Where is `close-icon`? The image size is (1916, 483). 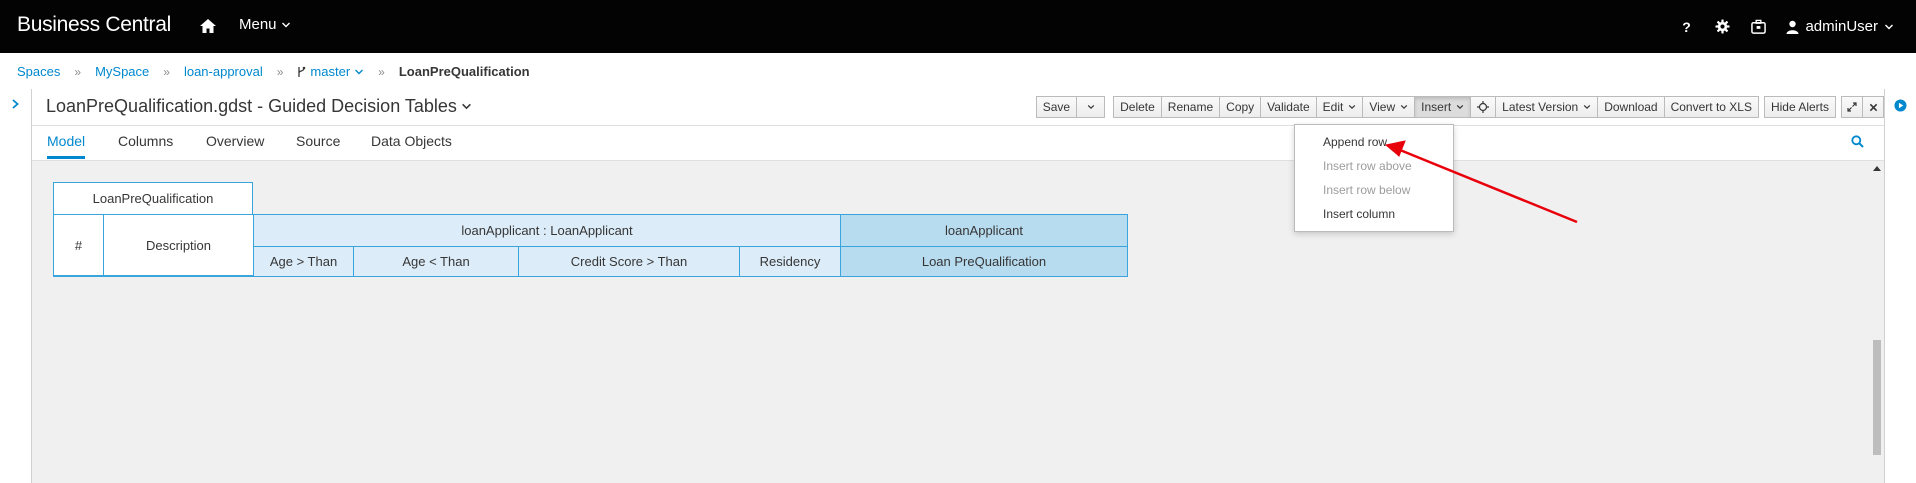 close-icon is located at coordinates (1873, 107).